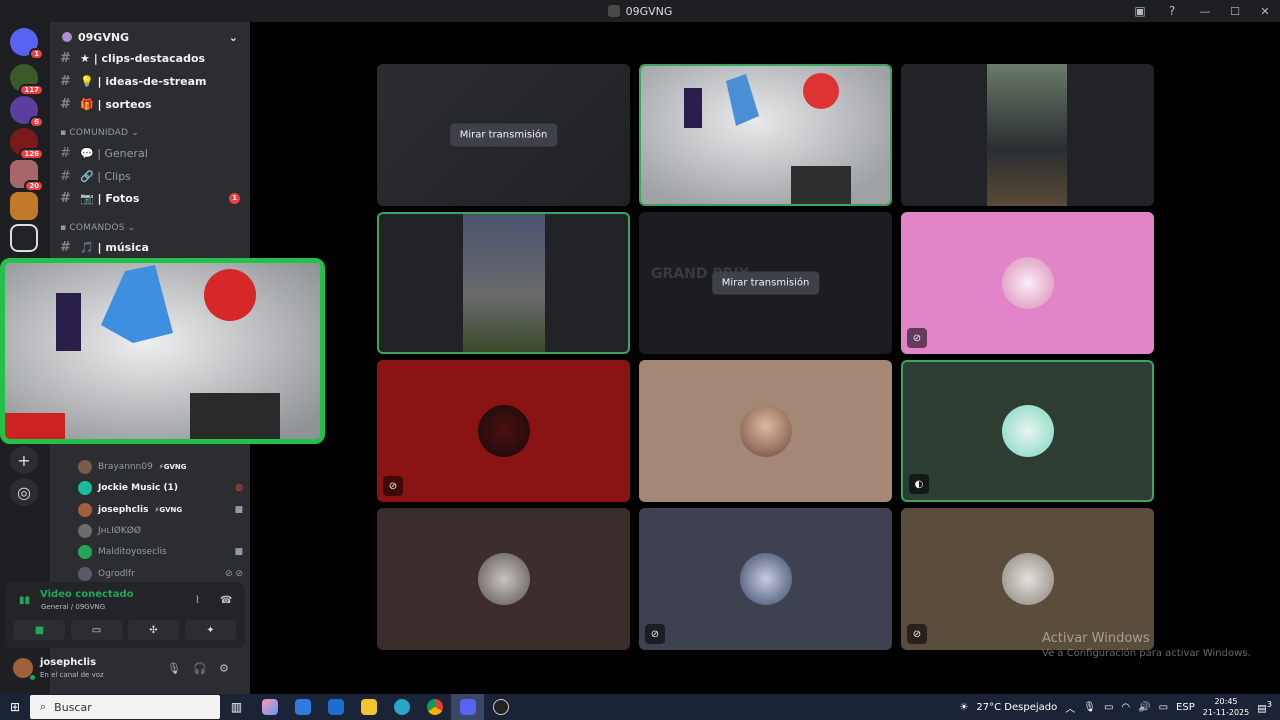 The height and width of the screenshot is (720, 1280). I want to click on wifi-icon: ◠, so click(1125, 707).